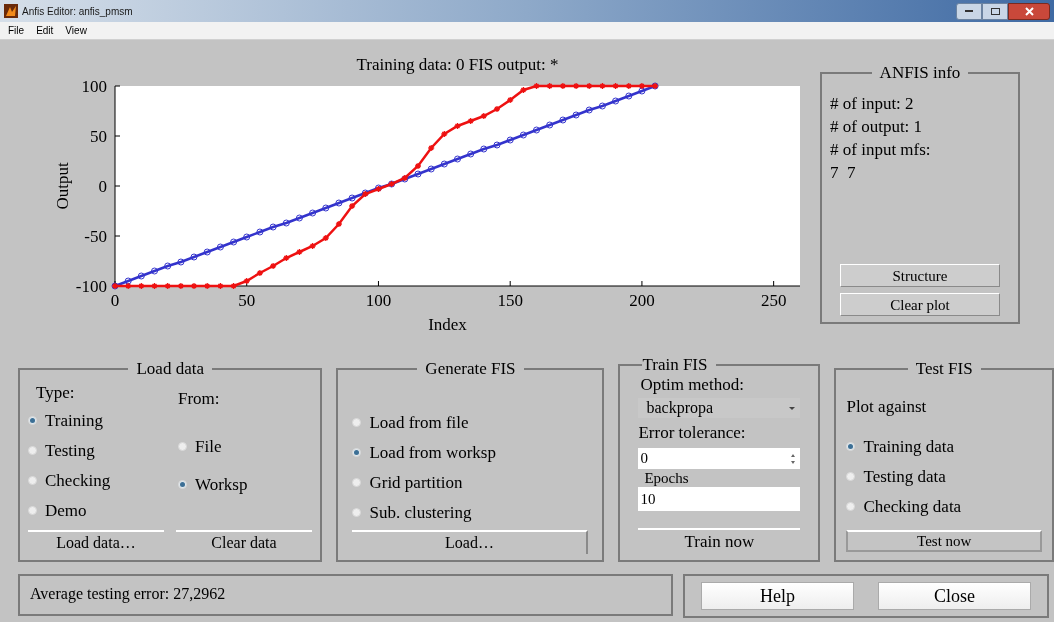 The image size is (1054, 622). I want to click on tolerance-field: 0, so click(719, 458).